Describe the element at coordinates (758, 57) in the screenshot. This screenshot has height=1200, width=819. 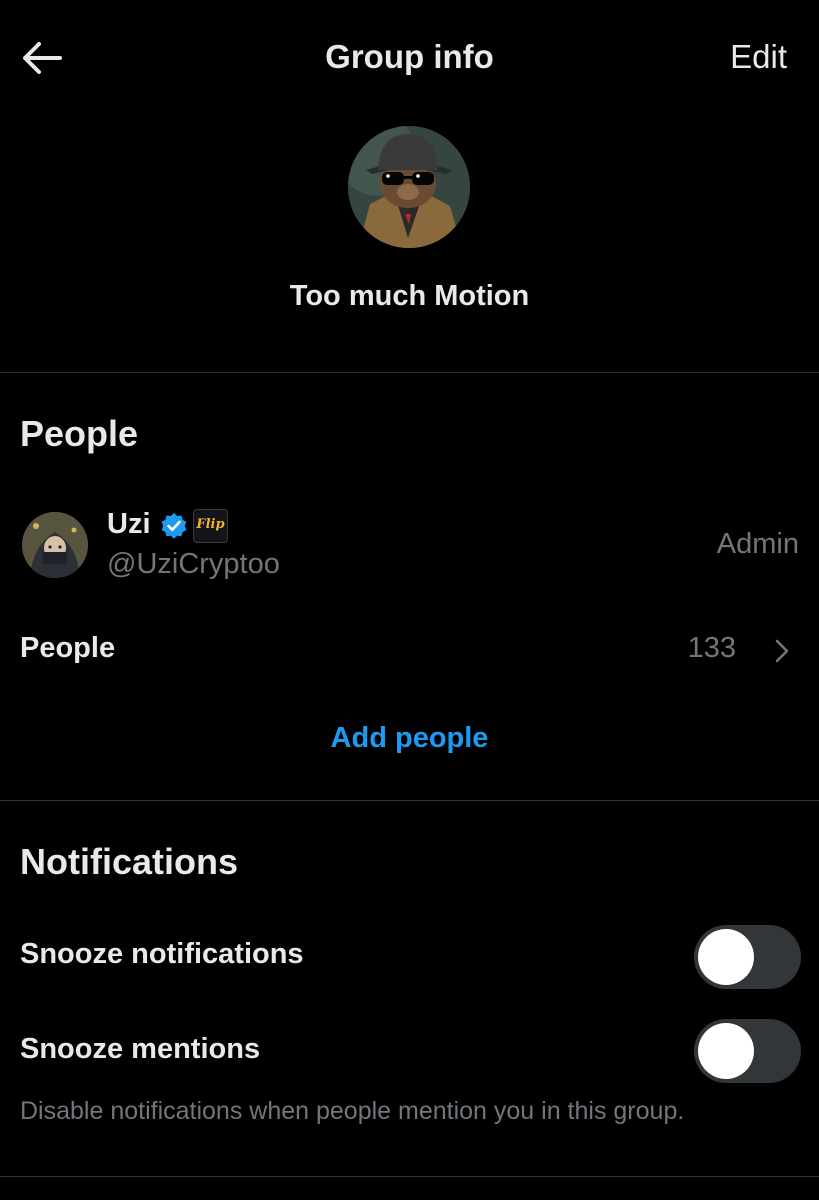
I see `edit-button: Edit` at that location.